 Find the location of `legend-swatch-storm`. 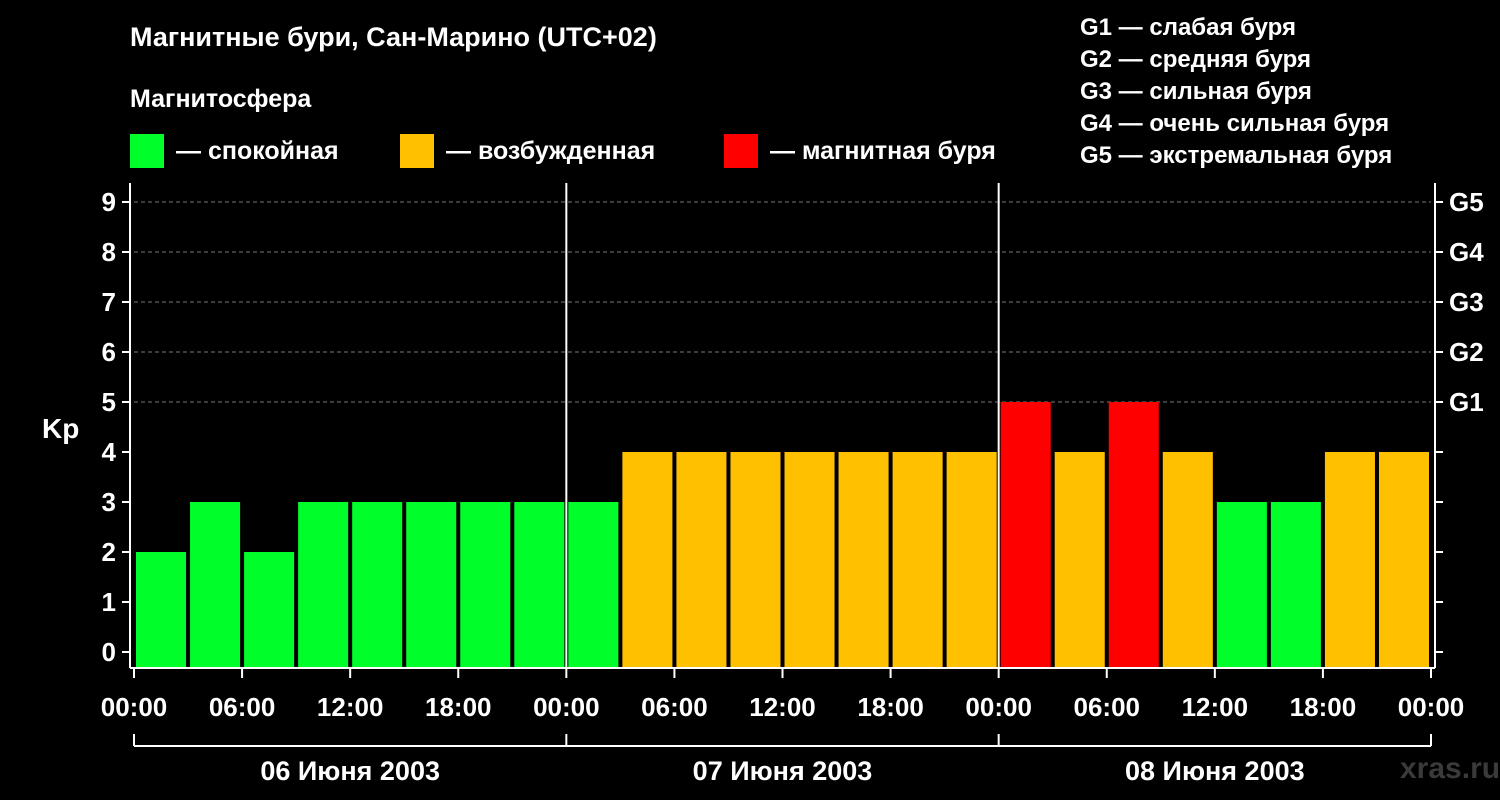

legend-swatch-storm is located at coordinates (741, 151).